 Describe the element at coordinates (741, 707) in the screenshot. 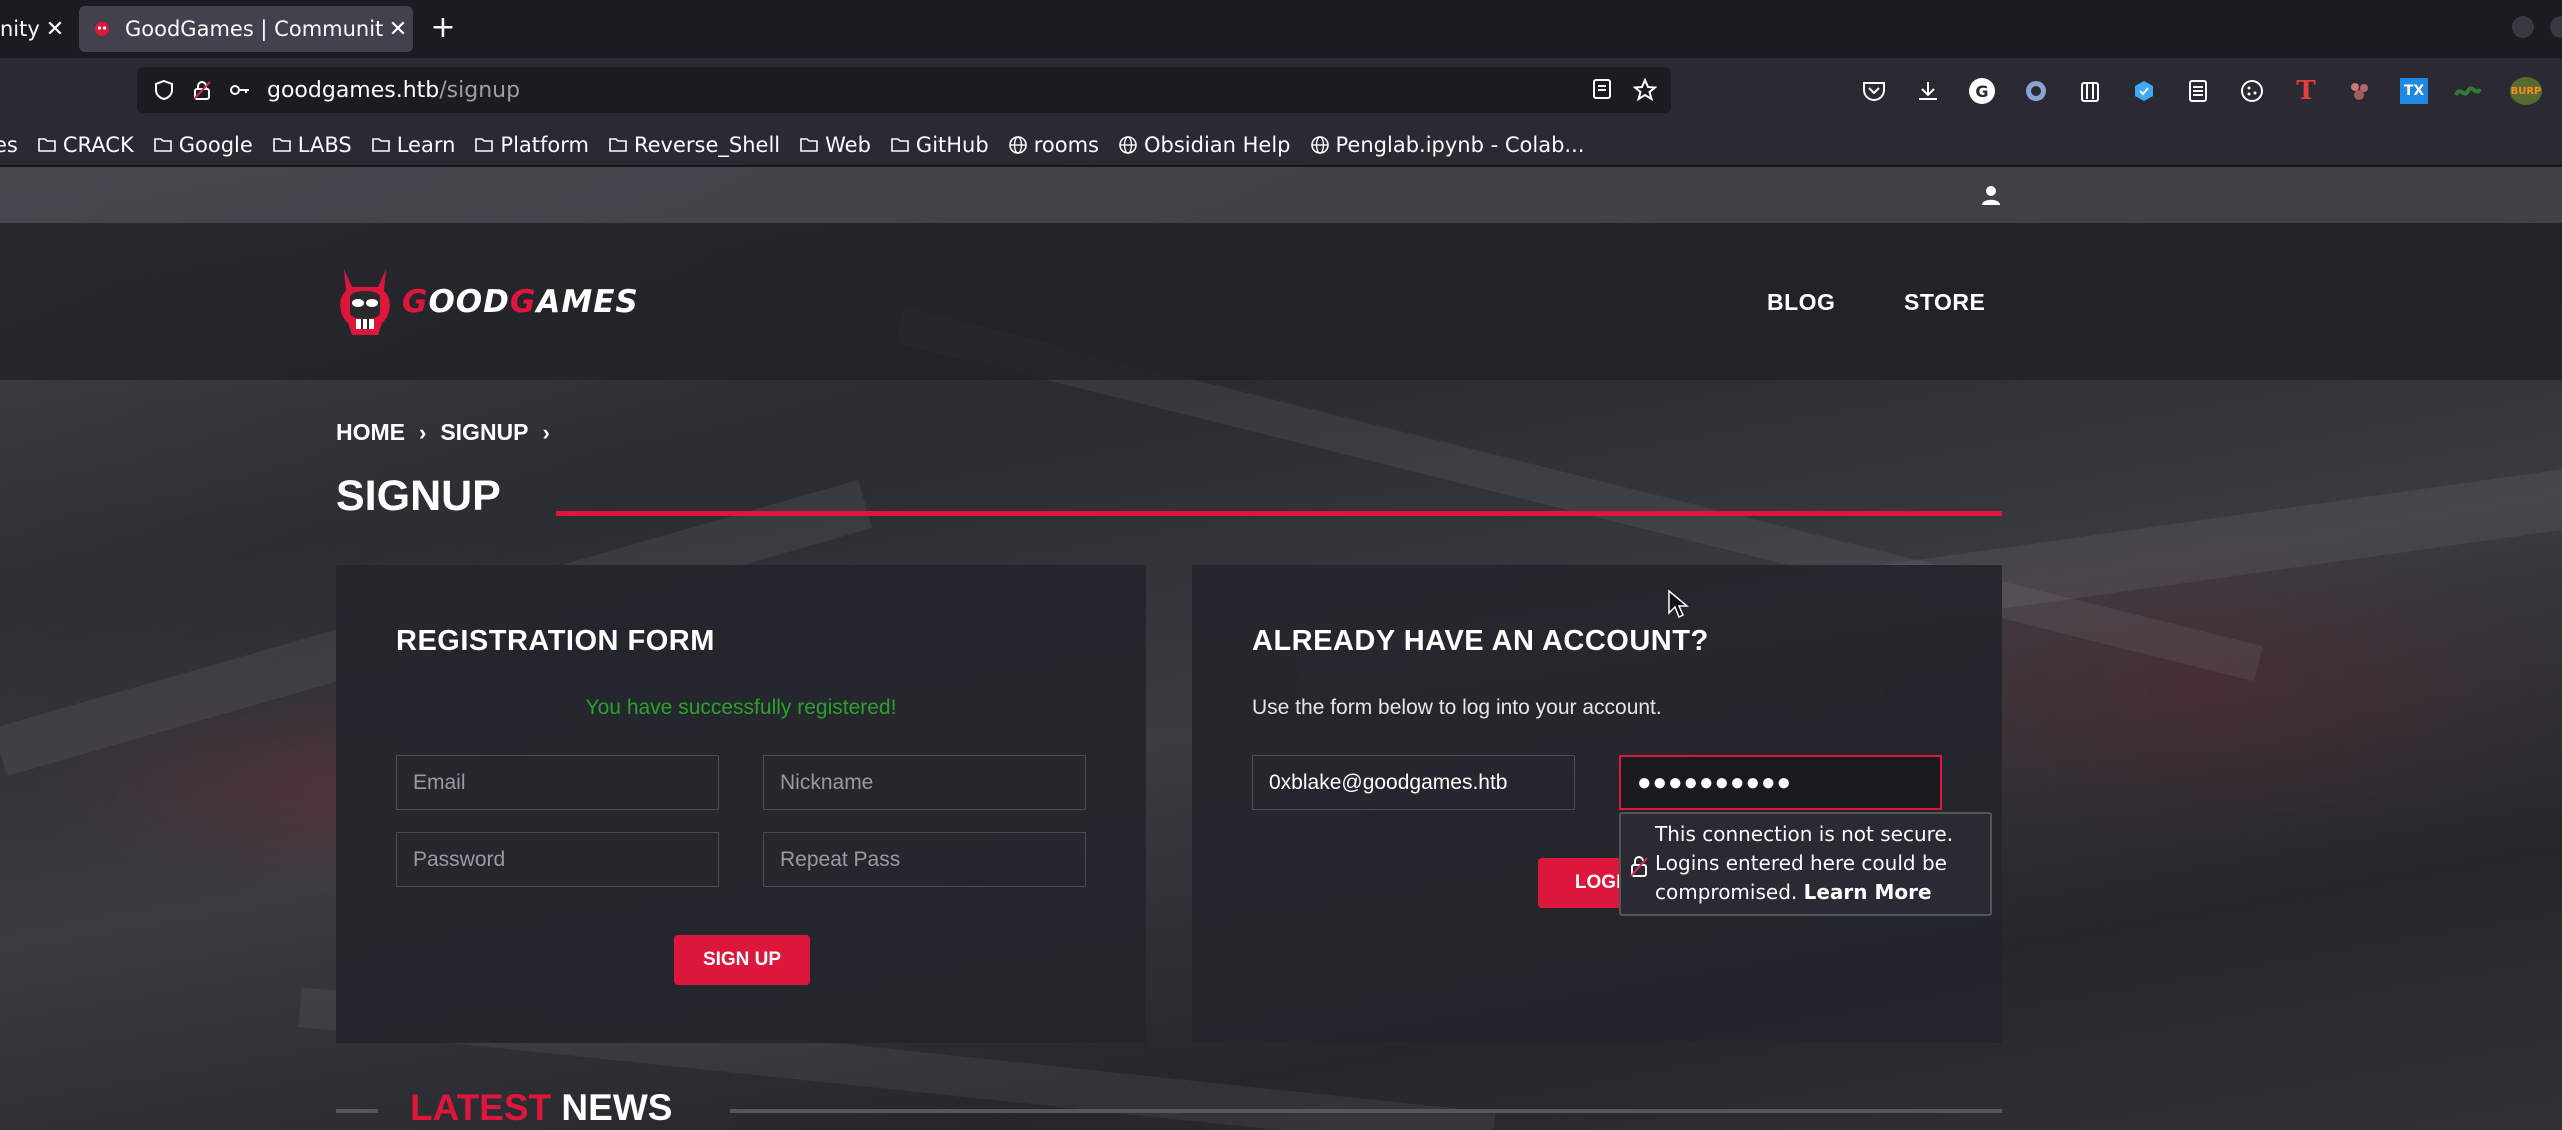

I see `success-message: You have successfully registered!` at that location.